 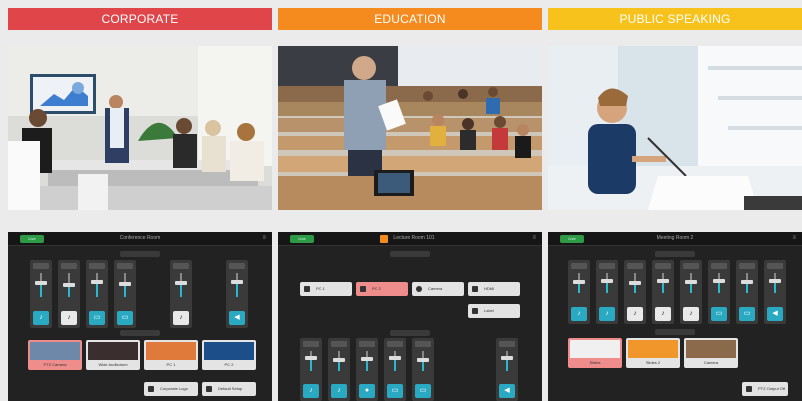 I want to click on slides-2-source: Slides 2, so click(x=653, y=353).